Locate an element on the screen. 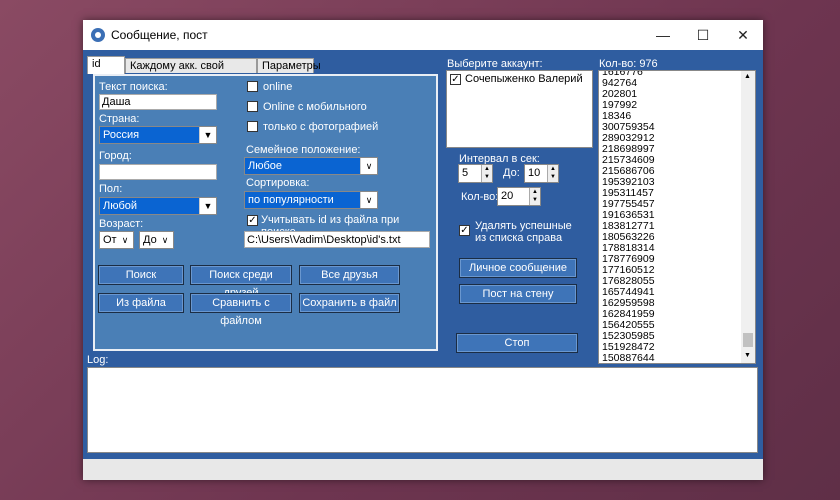 This screenshot has height=500, width=840. accounts-label: Выберите аккаунт: is located at coordinates (495, 64).